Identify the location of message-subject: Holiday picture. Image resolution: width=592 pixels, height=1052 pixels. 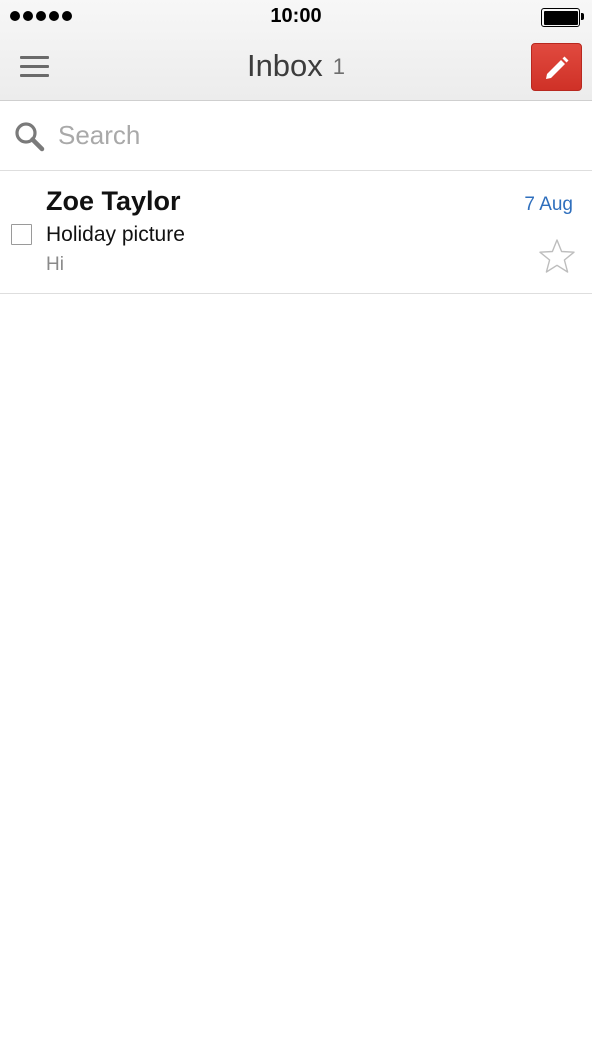
(115, 234).